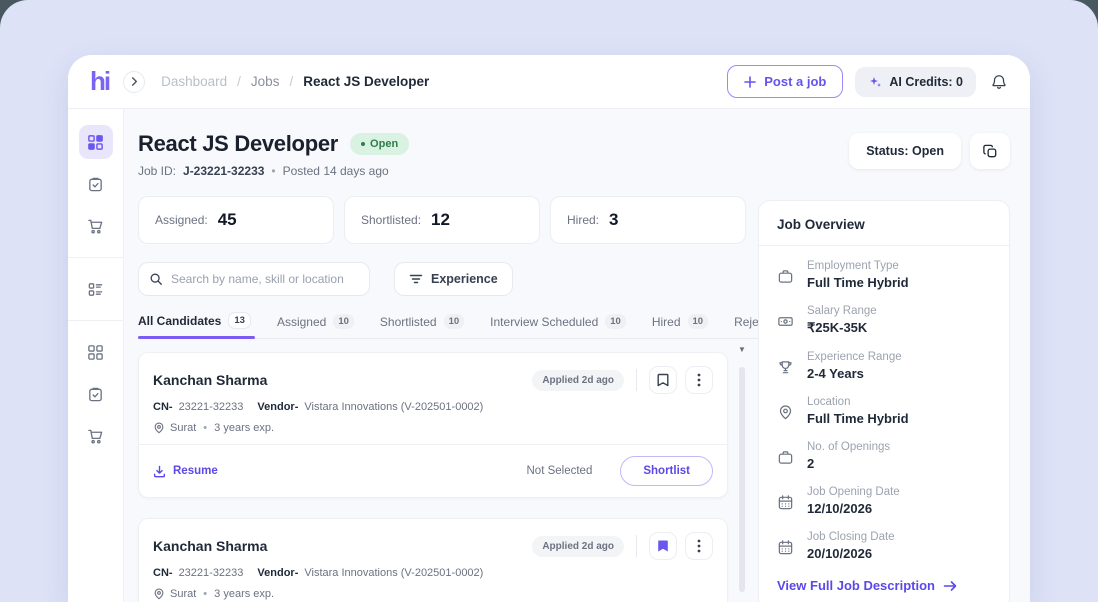 The image size is (1098, 602). I want to click on candidate-search, so click(254, 279).